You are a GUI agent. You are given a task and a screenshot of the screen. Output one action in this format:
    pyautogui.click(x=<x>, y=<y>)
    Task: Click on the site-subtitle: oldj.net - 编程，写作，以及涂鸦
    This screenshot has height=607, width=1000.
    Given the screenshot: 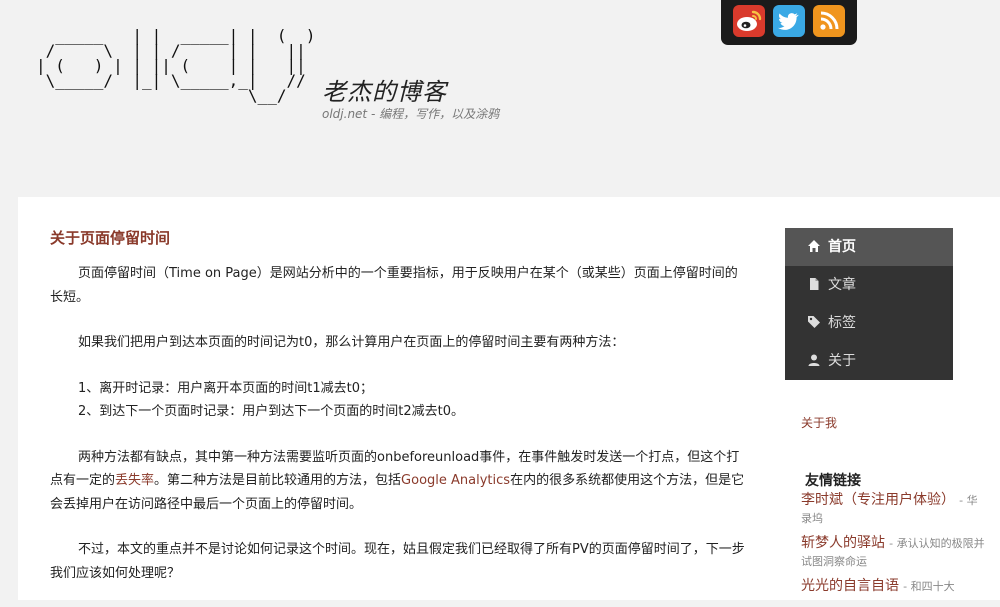 What is the action you would take?
    pyautogui.click(x=411, y=114)
    